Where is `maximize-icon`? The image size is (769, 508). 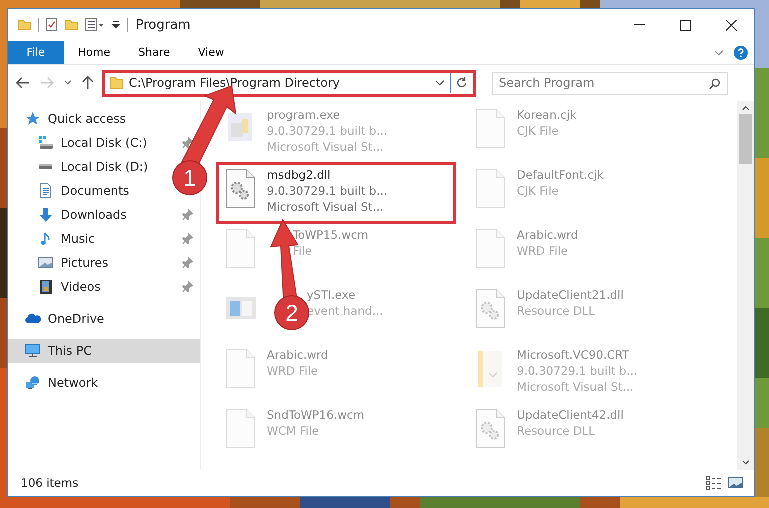 maximize-icon is located at coordinates (685, 25).